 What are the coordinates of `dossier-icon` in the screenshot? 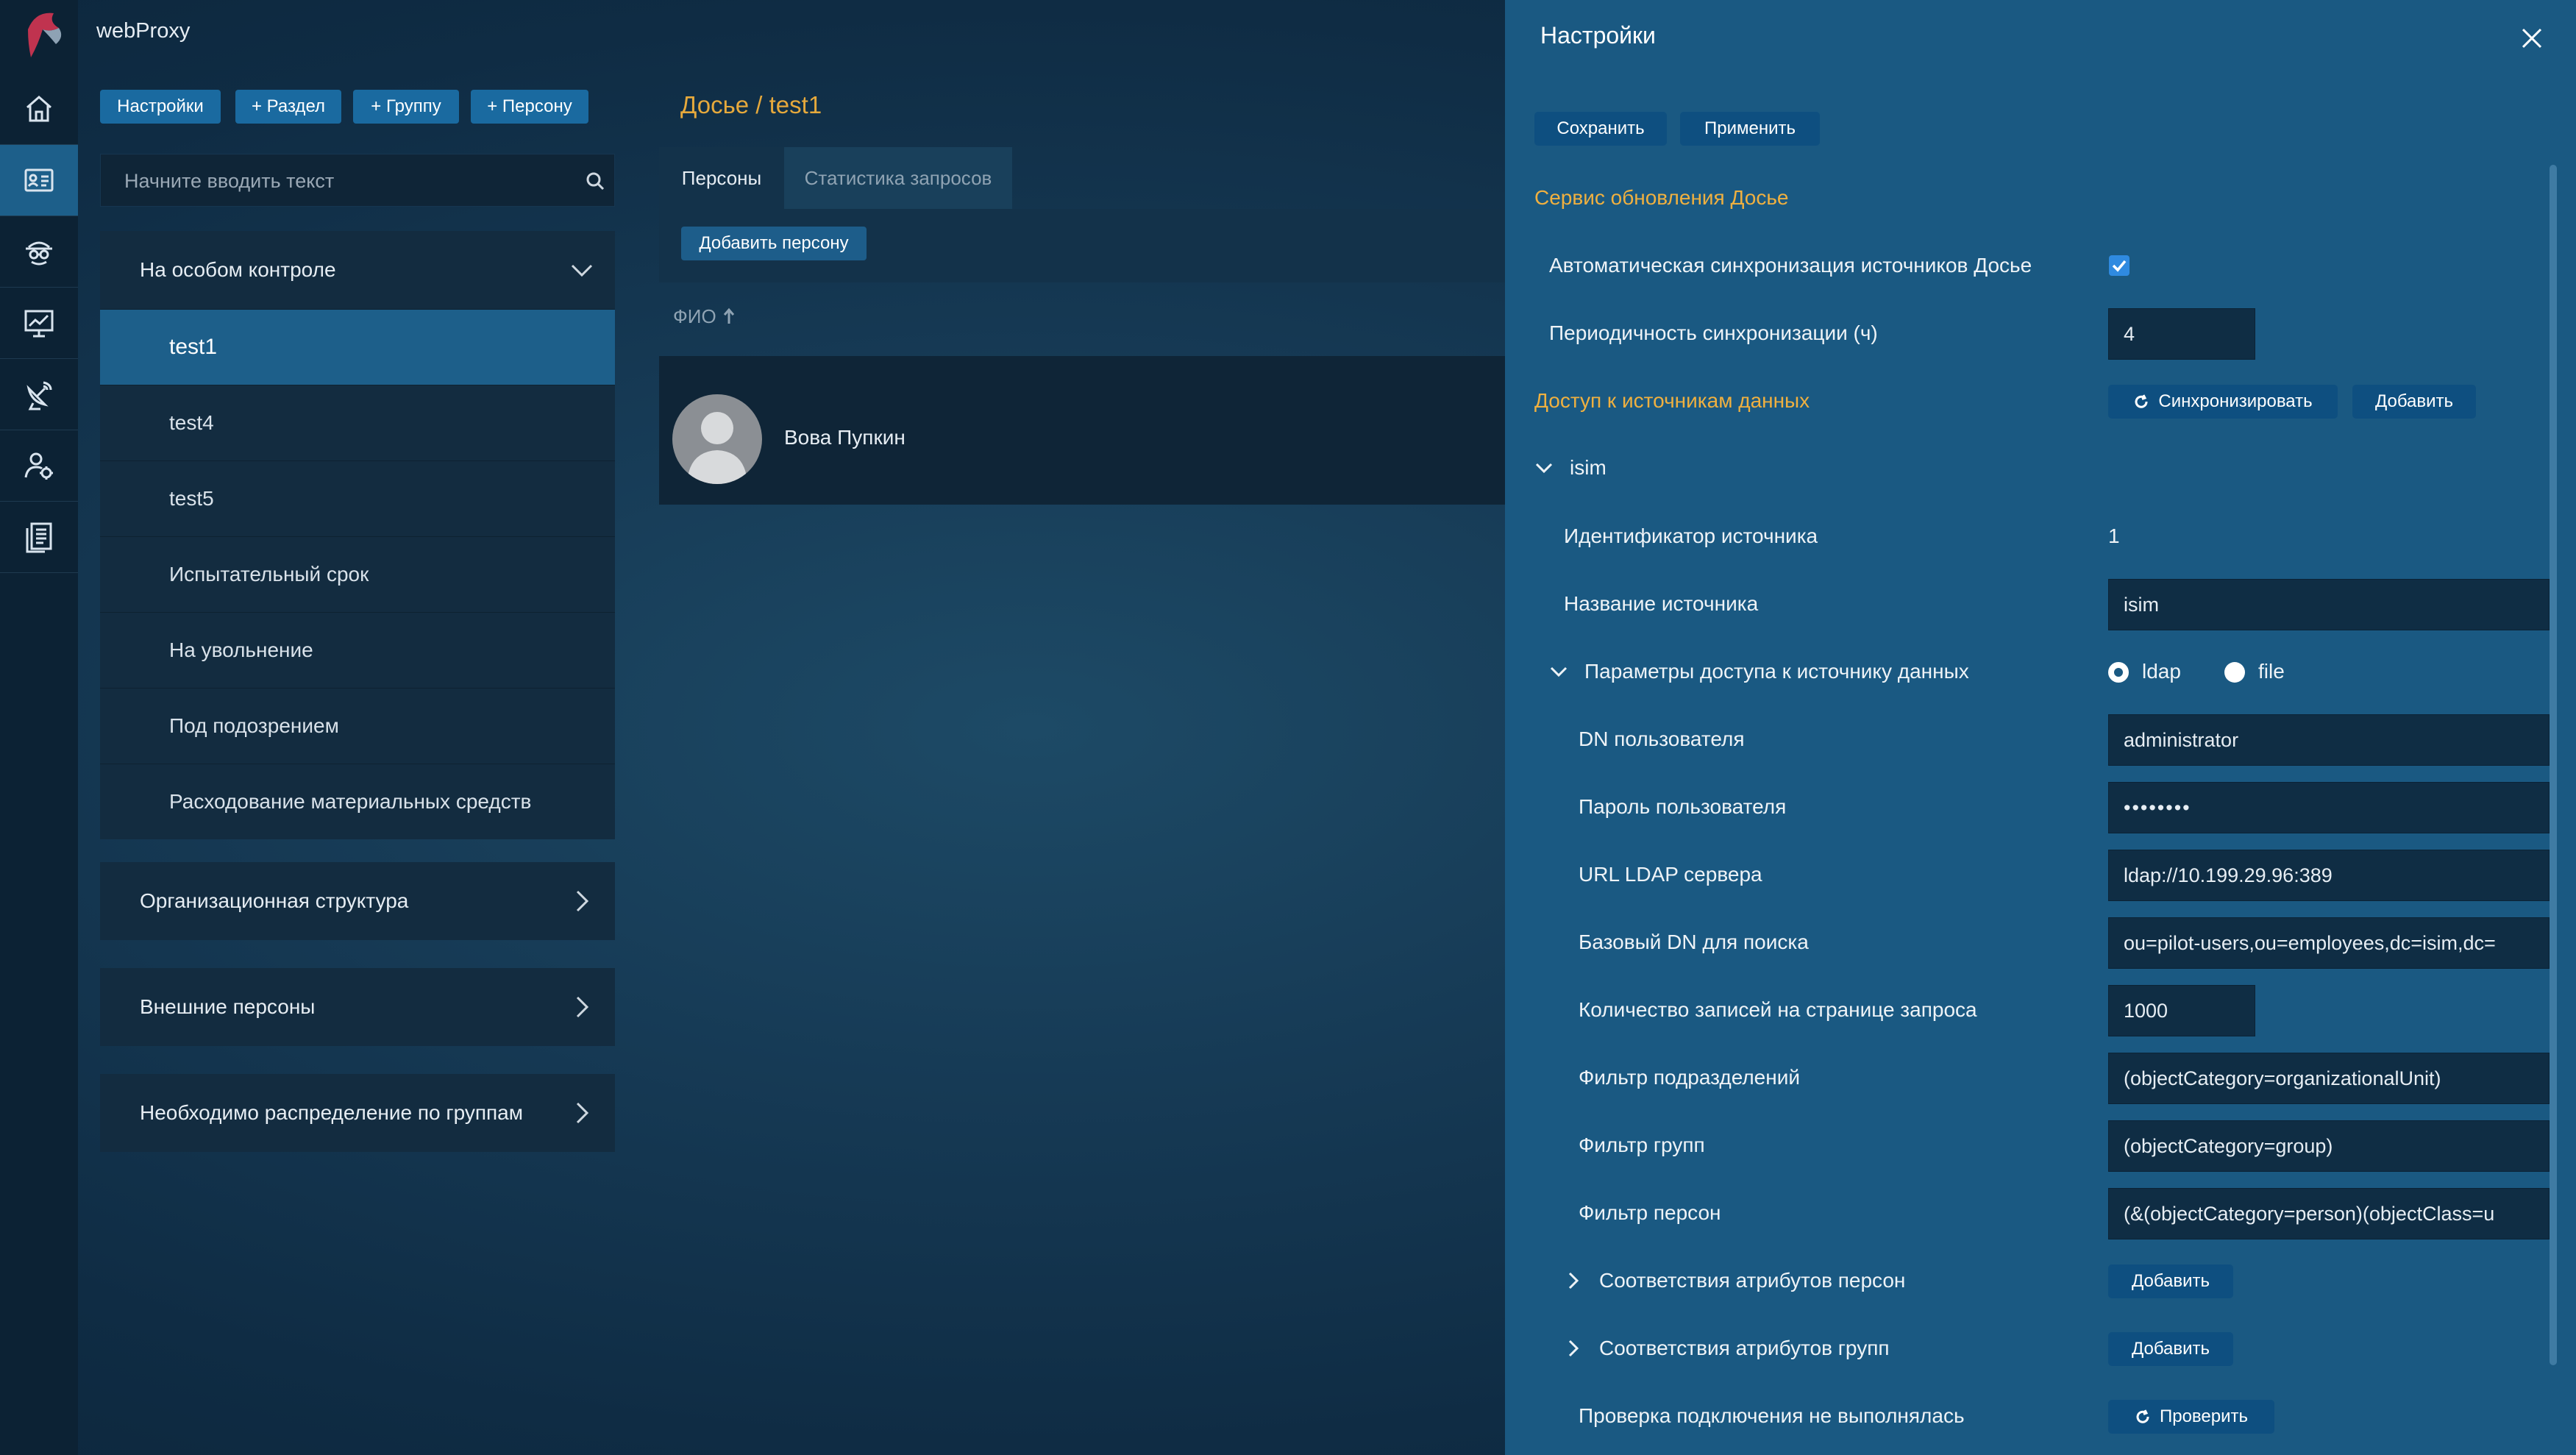 It's located at (39, 180).